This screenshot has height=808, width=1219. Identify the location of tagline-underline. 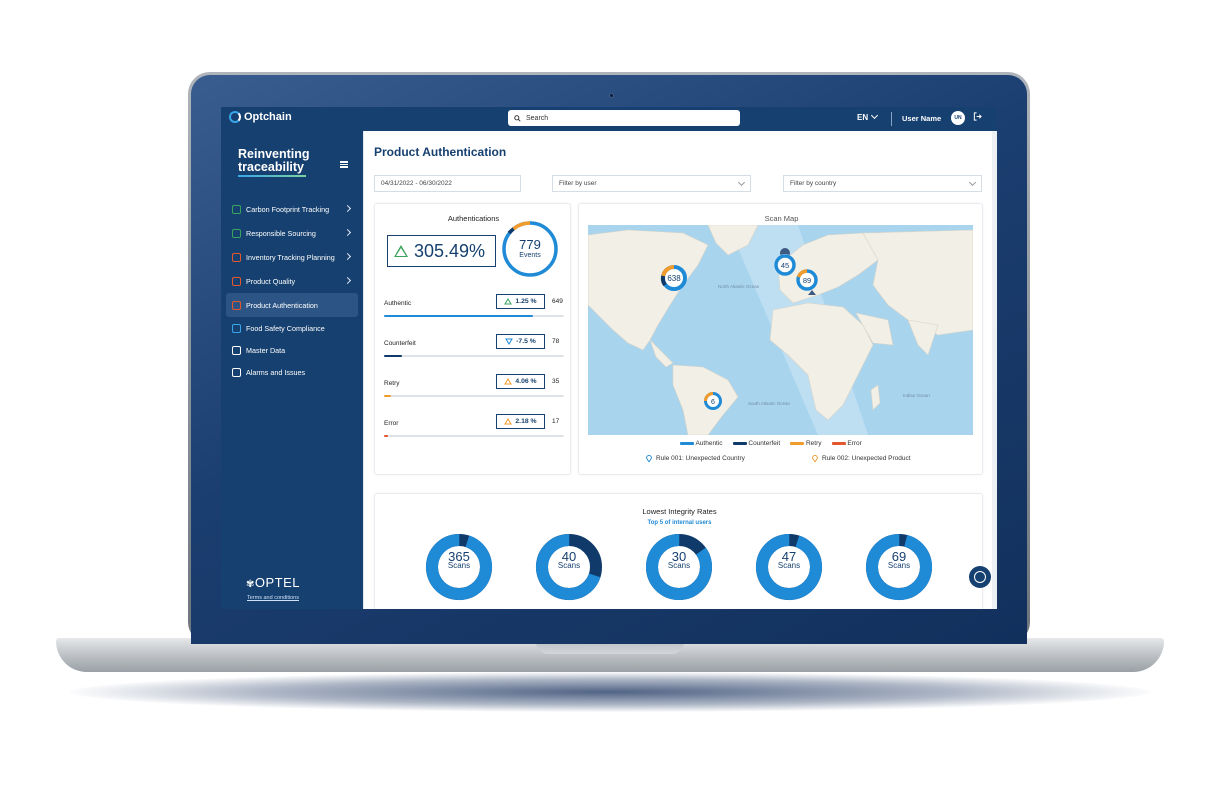
(272, 176).